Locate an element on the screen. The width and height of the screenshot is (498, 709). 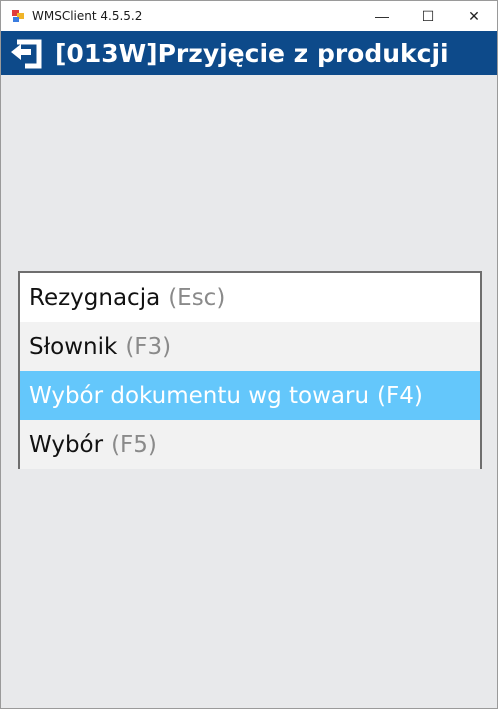
close-button: ✕ is located at coordinates (474, 16).